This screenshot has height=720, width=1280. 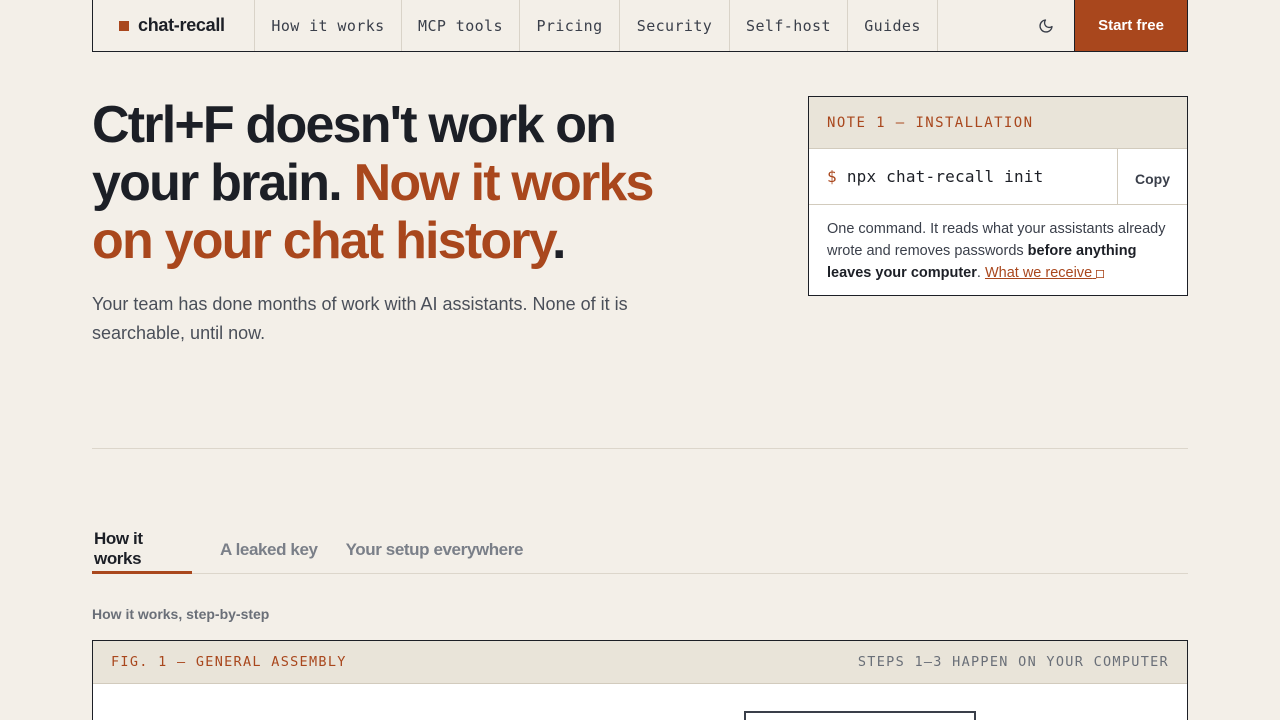 What do you see at coordinates (229, 662) in the screenshot?
I see `figure-title: FIG. 1 — GENERAL ASSEMBLY` at bounding box center [229, 662].